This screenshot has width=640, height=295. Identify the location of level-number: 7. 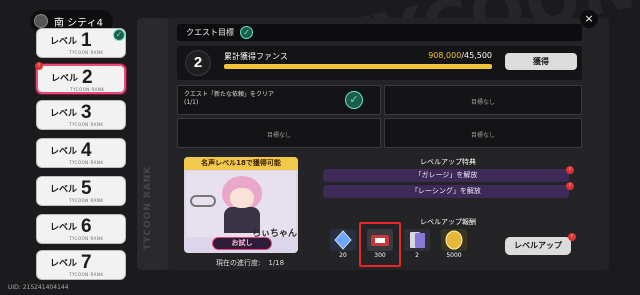
(86, 262).